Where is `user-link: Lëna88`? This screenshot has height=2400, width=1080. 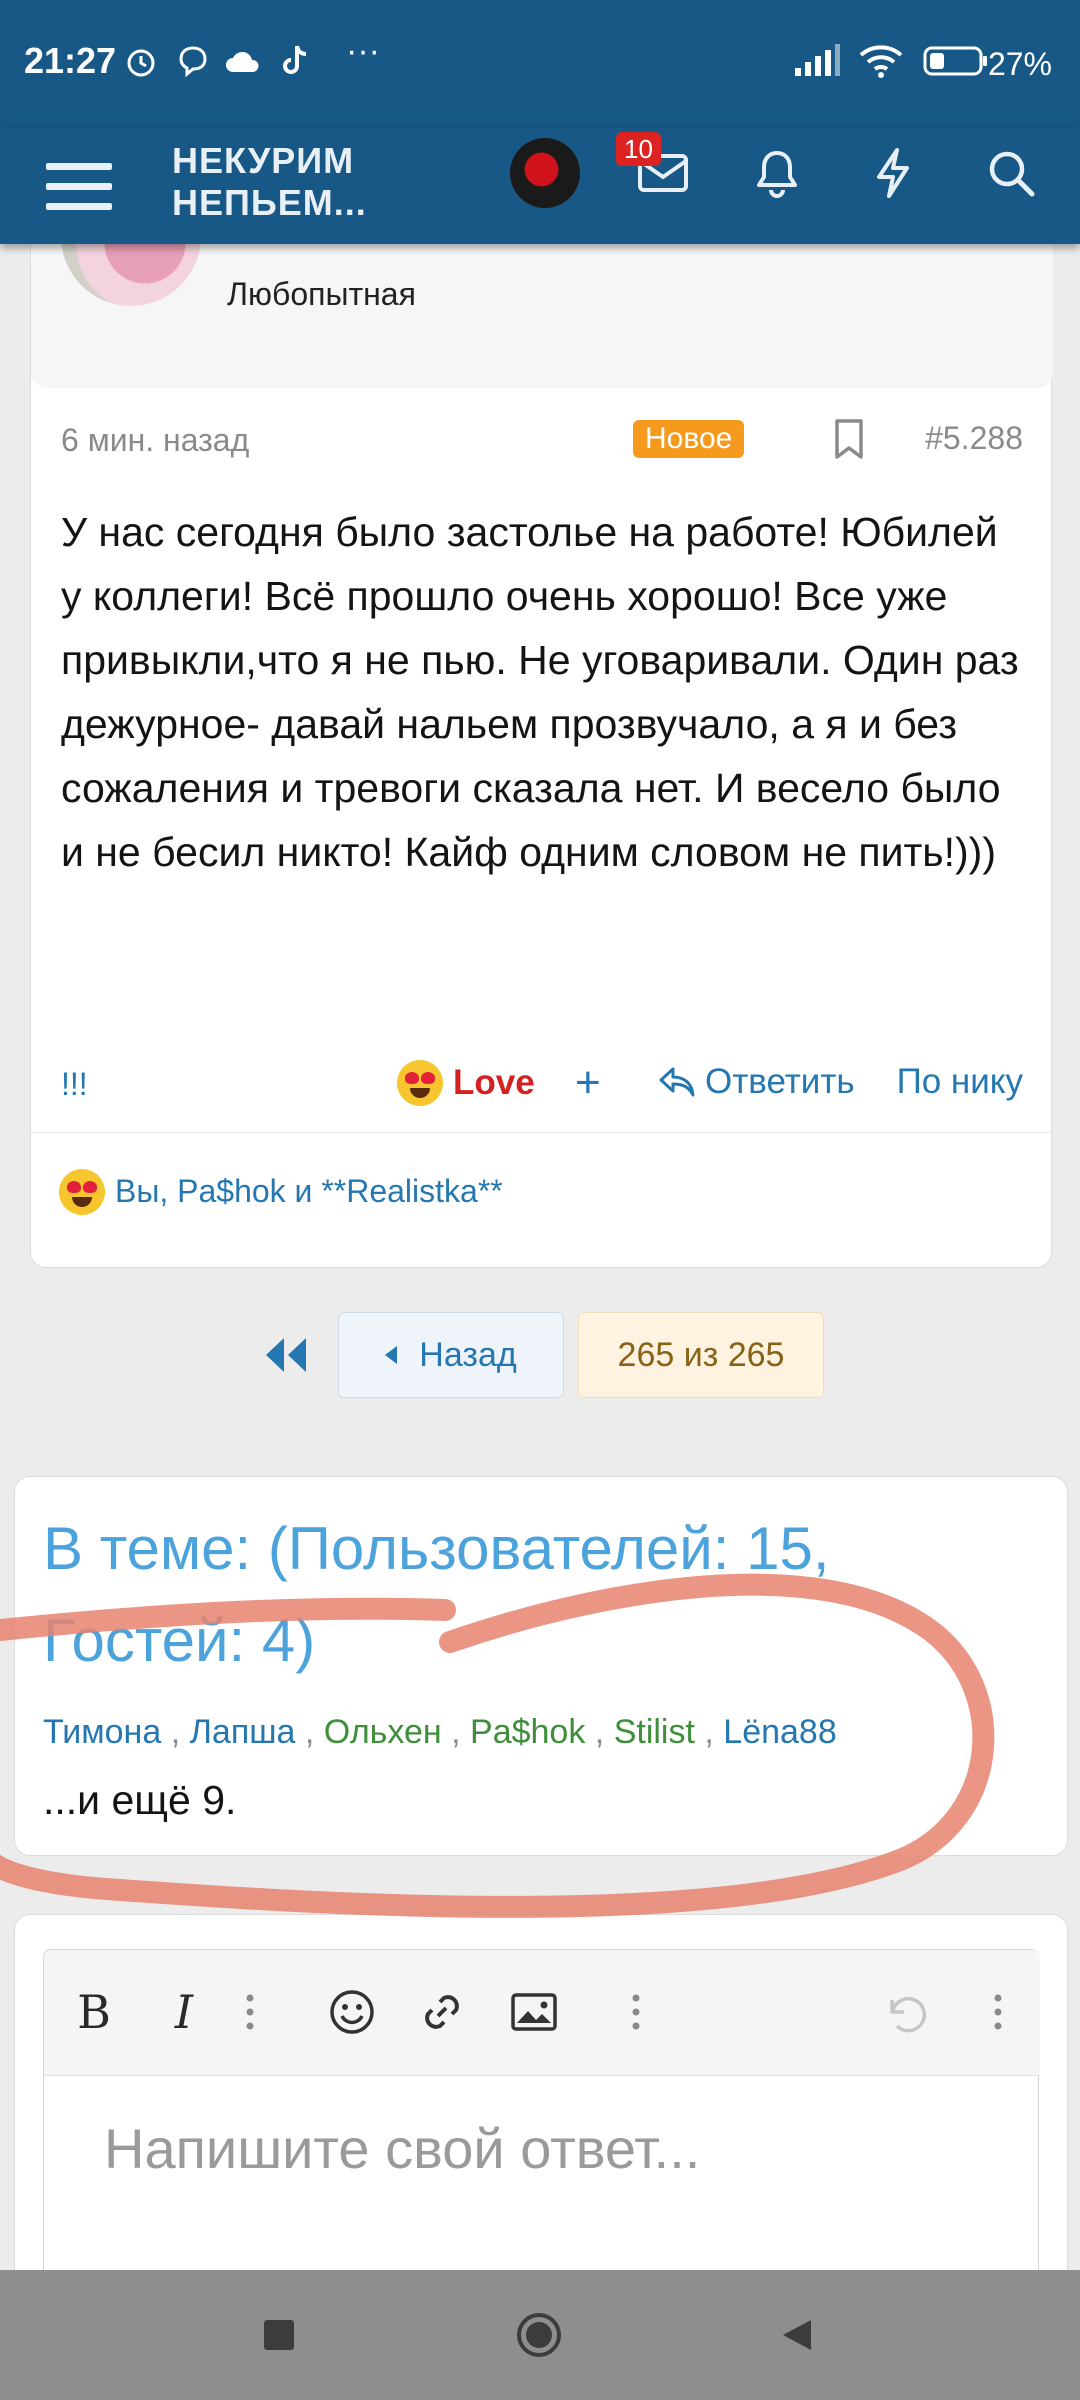
user-link: Lëna88 is located at coordinates (779, 1732).